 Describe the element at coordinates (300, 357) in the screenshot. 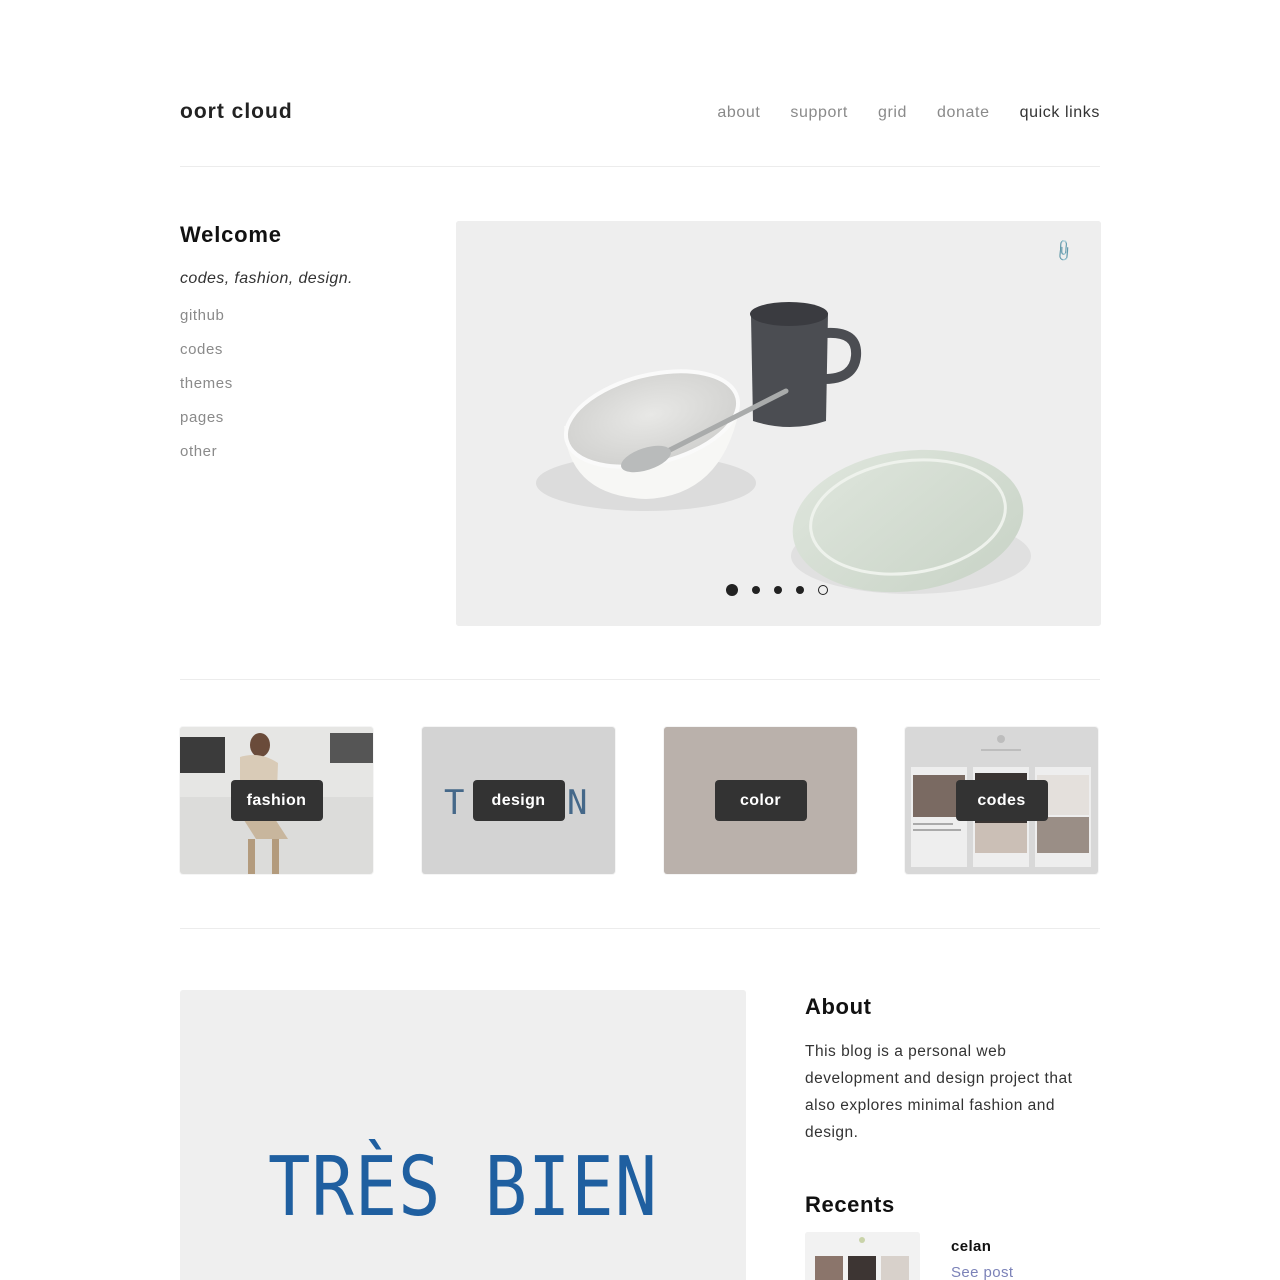

I see `link-codes: codes` at that location.